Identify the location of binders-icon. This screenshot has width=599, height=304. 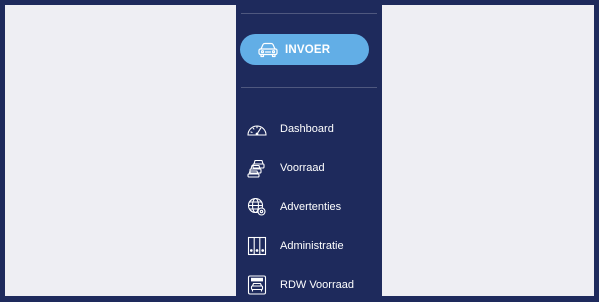
(257, 246).